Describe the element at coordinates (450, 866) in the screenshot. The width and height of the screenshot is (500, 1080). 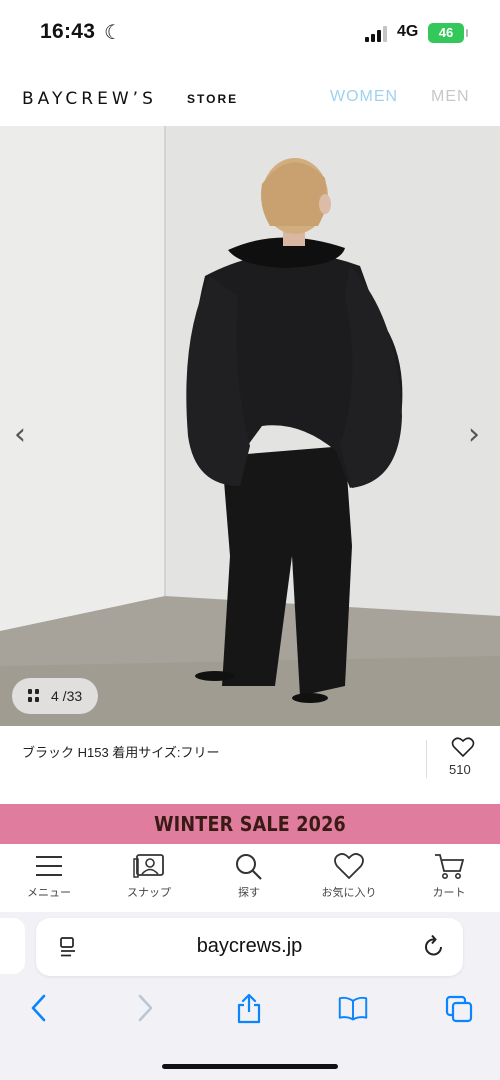
I see `cart-icon` at that location.